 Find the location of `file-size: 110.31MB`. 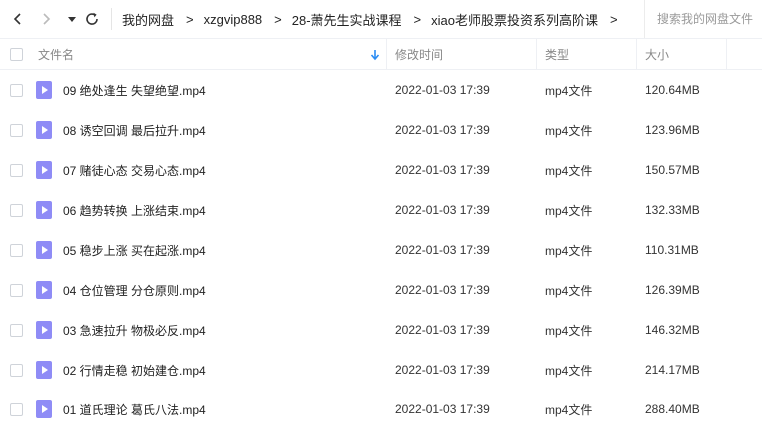

file-size: 110.31MB is located at coordinates (672, 250).